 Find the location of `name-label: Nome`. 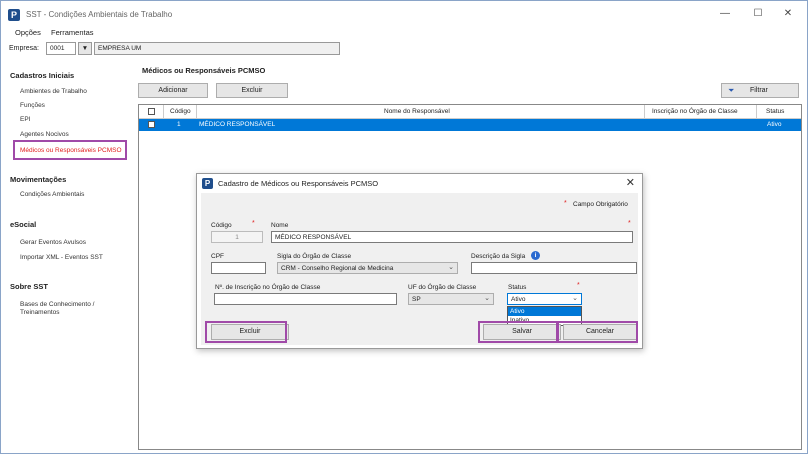

name-label: Nome is located at coordinates (280, 225).